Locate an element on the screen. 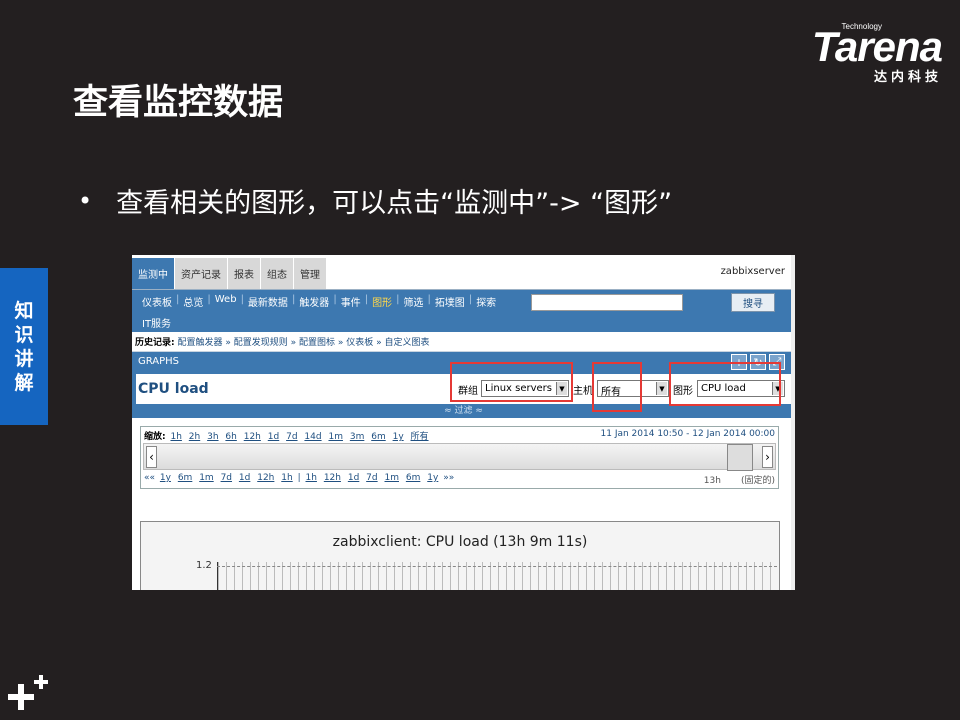 This screenshot has width=960, height=720. forward-option: 1m is located at coordinates (392, 478).